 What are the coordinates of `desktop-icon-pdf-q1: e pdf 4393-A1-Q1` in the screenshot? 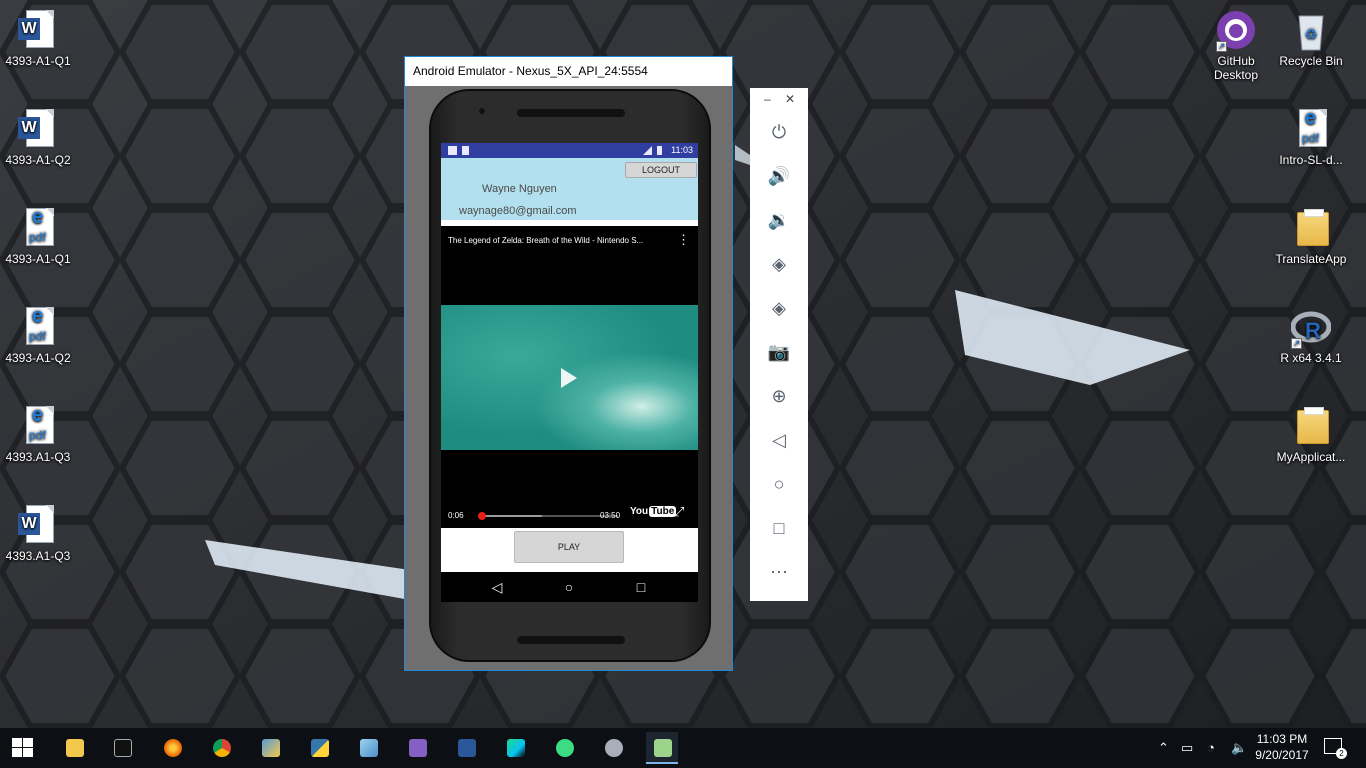 It's located at (38, 236).